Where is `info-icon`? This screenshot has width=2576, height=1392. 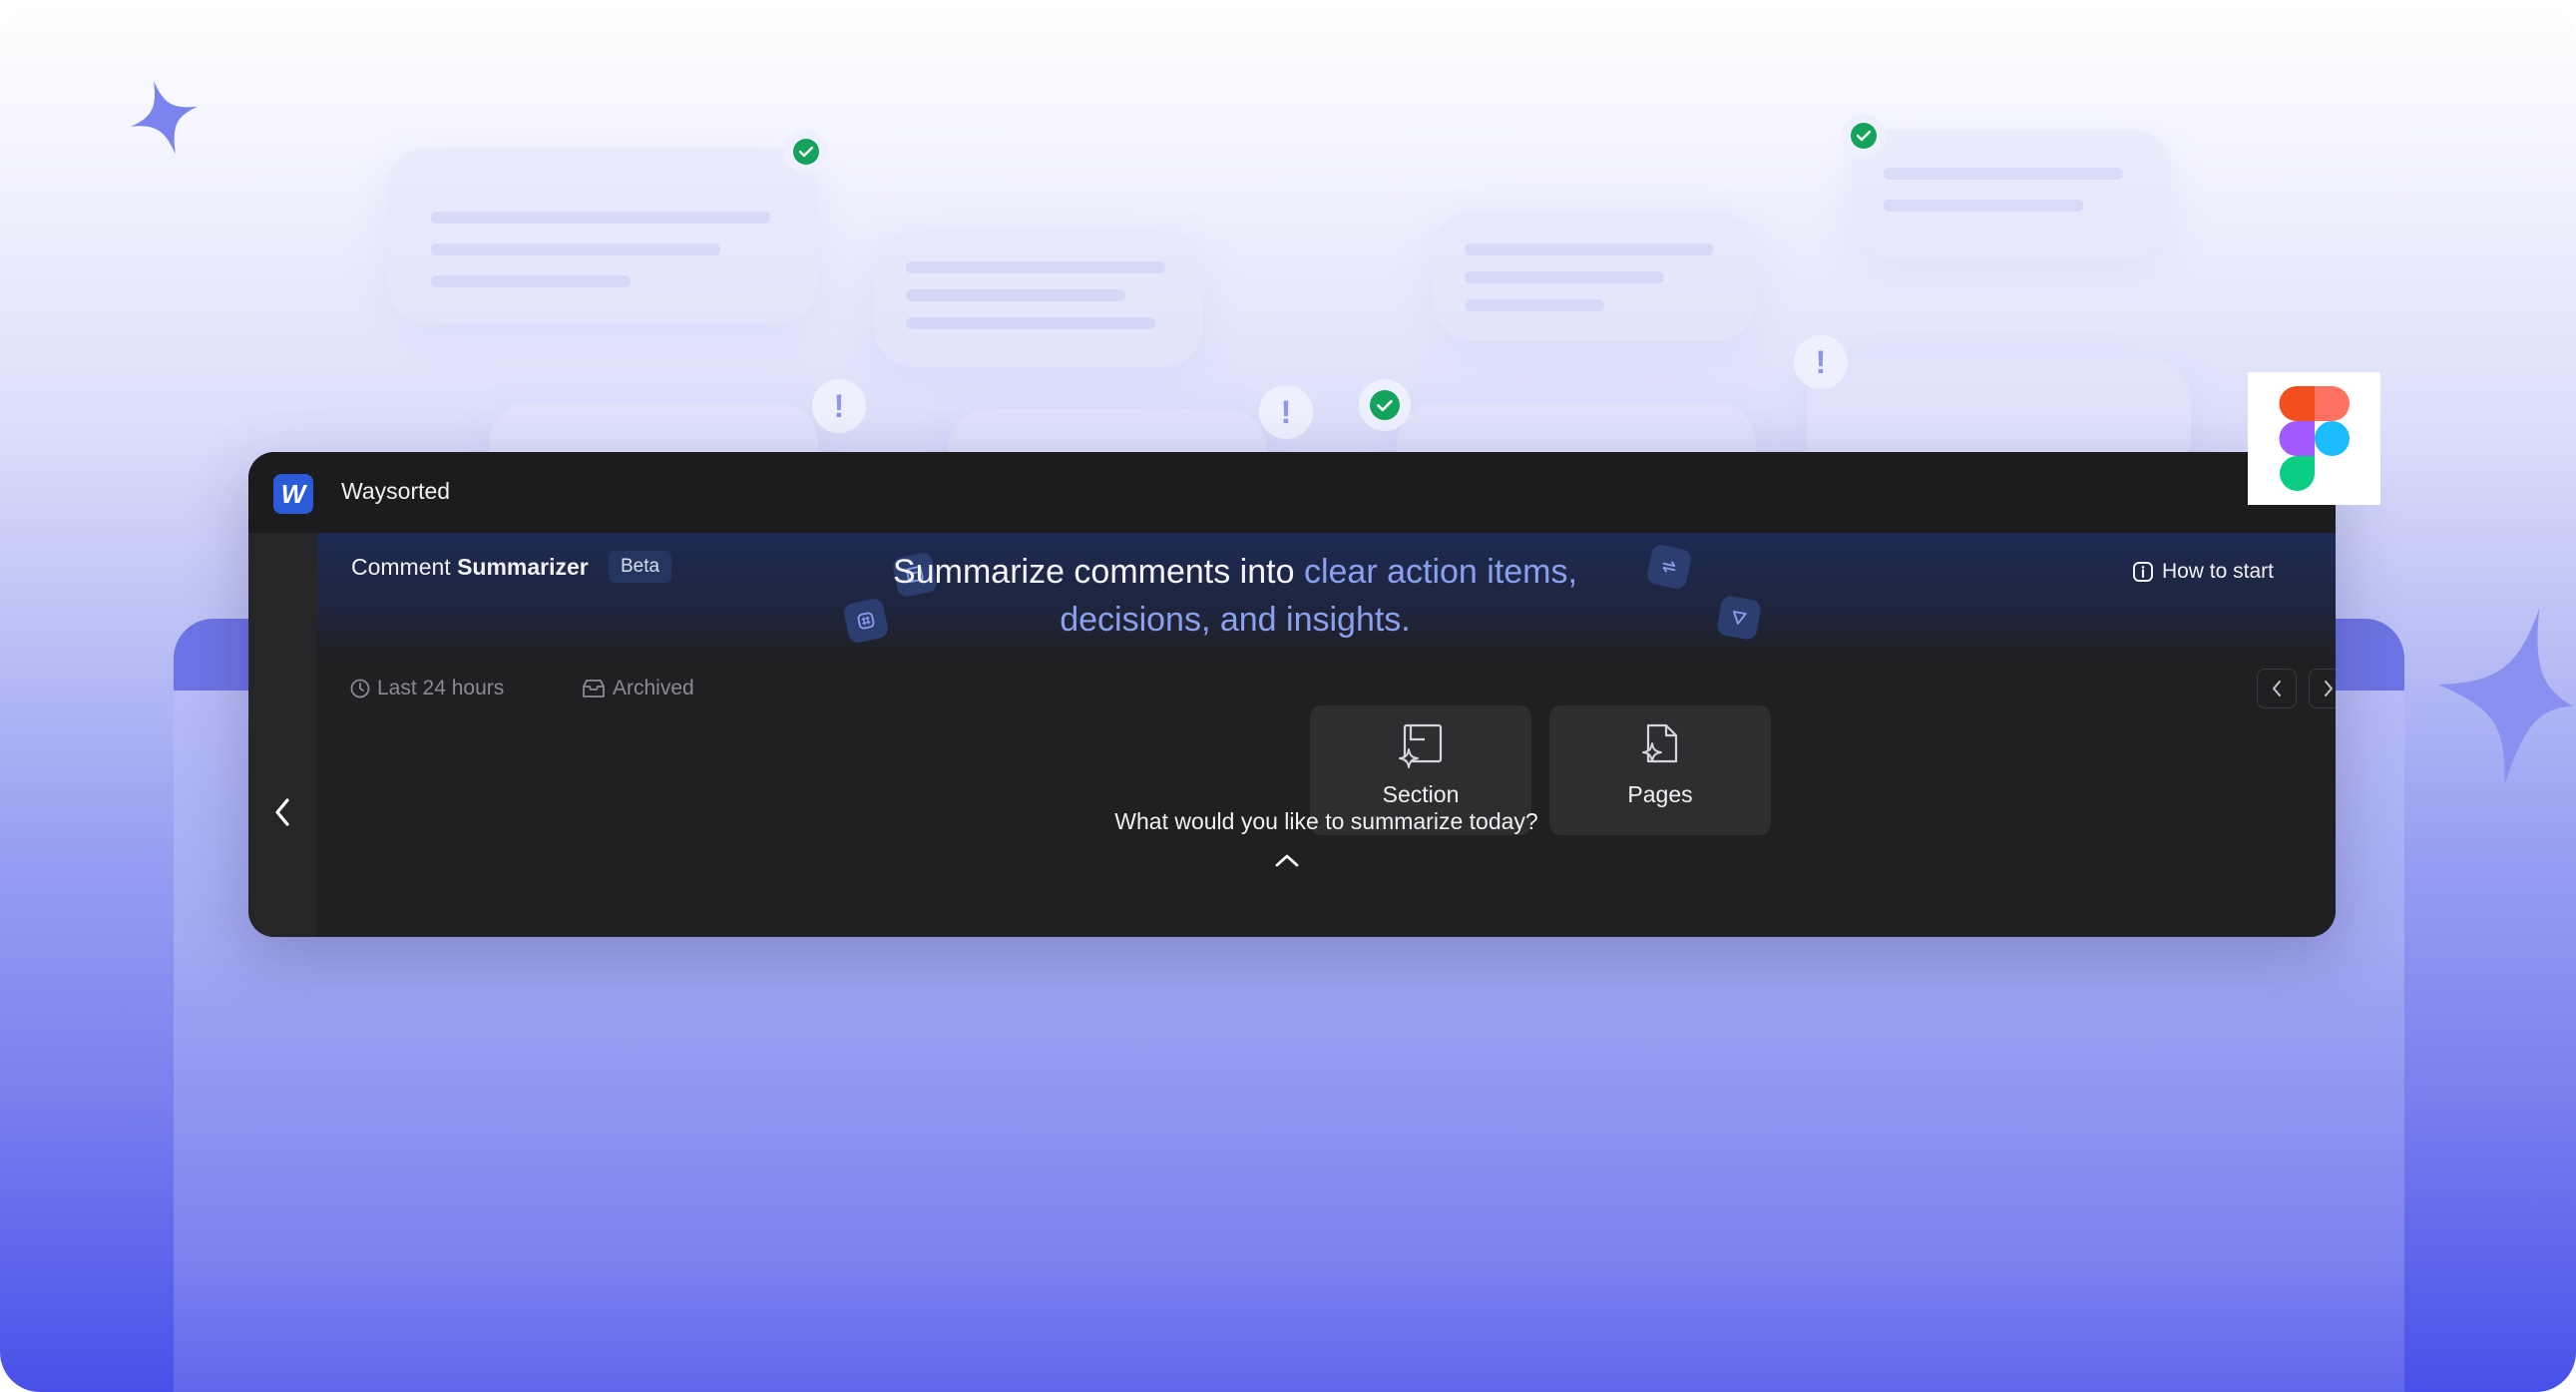 info-icon is located at coordinates (2142, 572).